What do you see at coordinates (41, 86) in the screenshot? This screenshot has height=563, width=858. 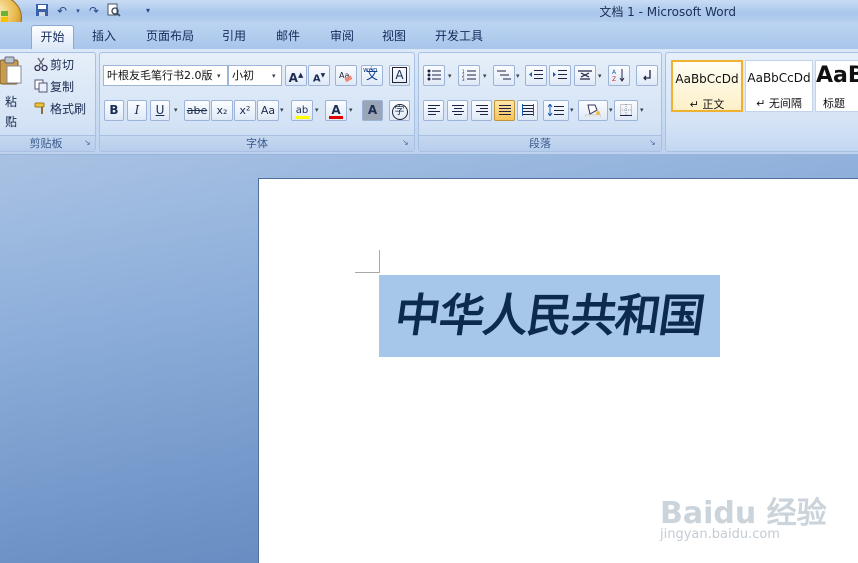 I see `copy-icon` at bounding box center [41, 86].